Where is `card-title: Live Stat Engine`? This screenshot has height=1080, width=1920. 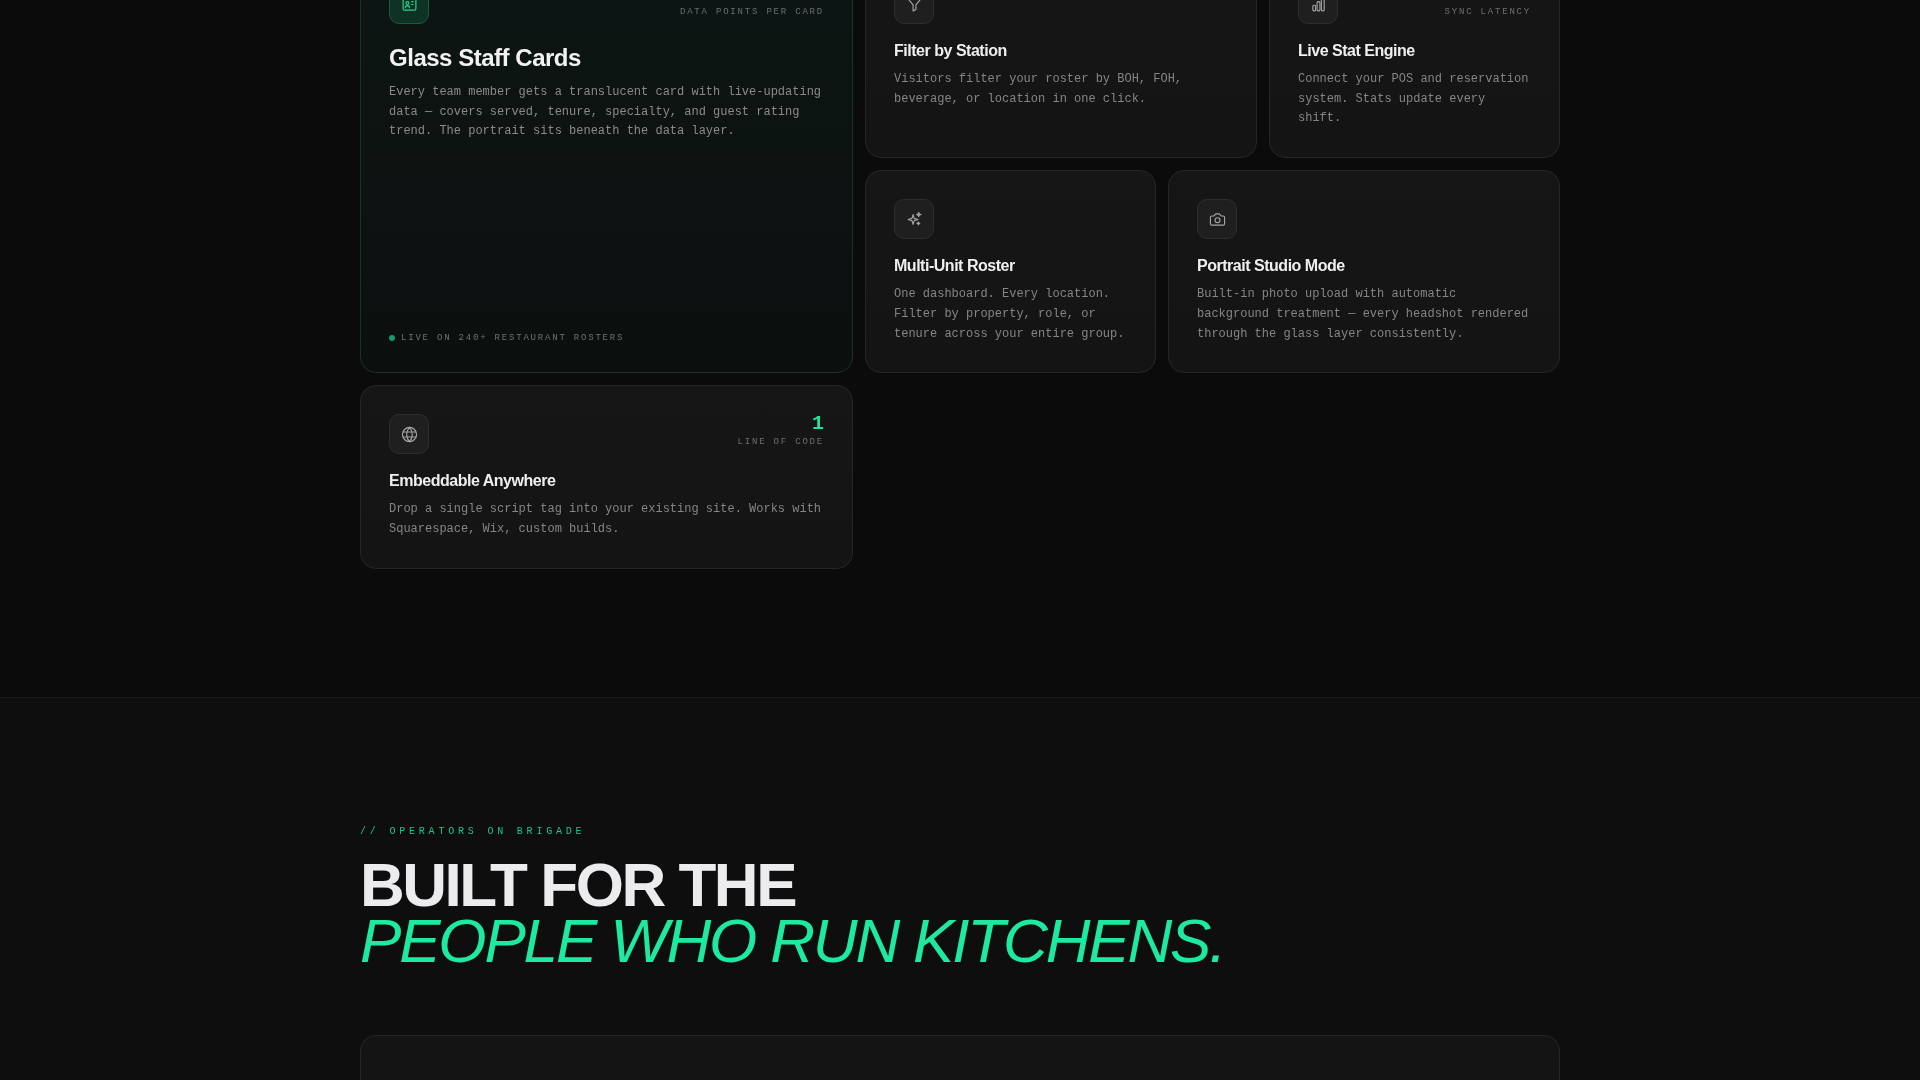 card-title: Live Stat Engine is located at coordinates (1357, 51).